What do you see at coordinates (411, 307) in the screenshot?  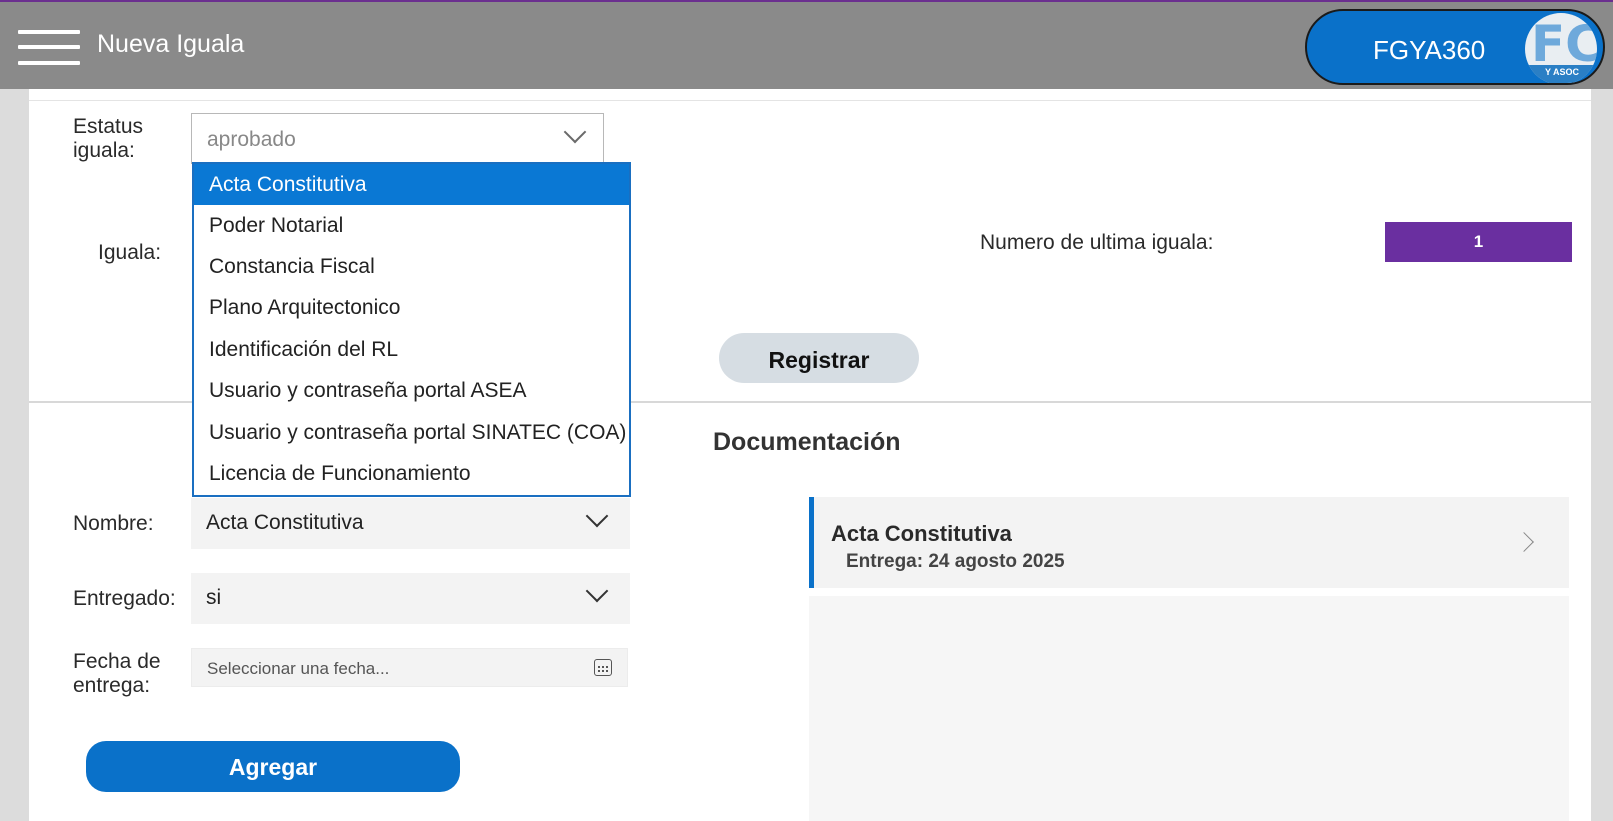 I see `dropdown-option: Plano Arquitectonico` at bounding box center [411, 307].